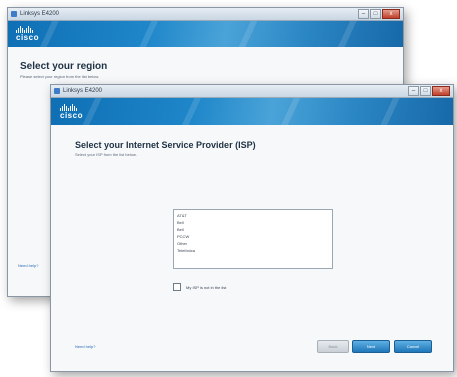 Image resolution: width=457 pixels, height=377 pixels. I want to click on isp-listbox: AT&T Bell Bell PCCW Other Telefónica, so click(253, 239).